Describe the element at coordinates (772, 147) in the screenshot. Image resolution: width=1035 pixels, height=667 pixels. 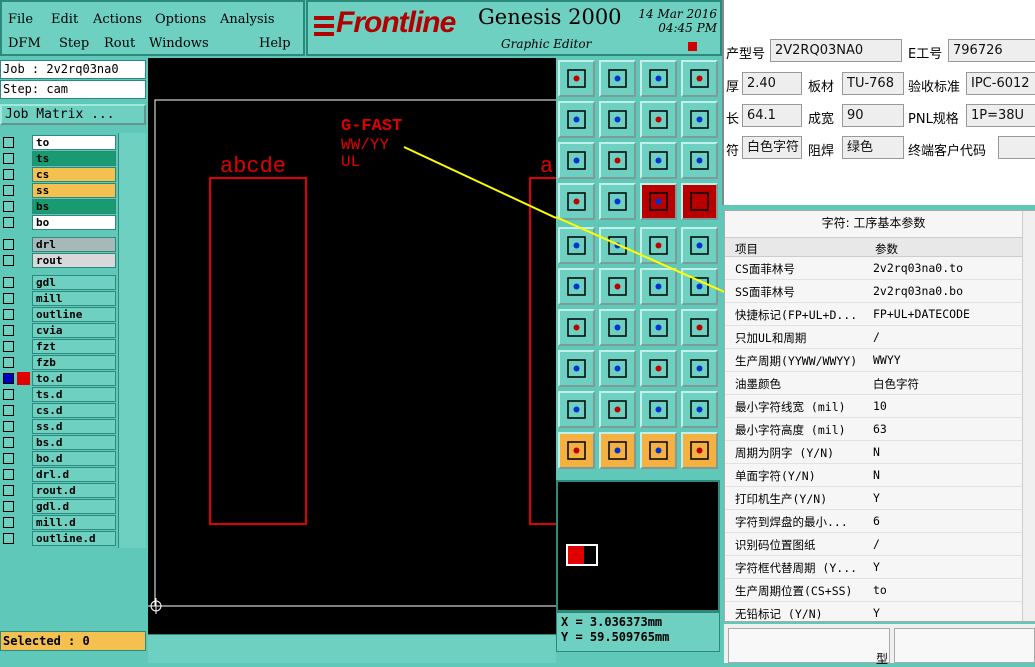
I see `field-char: 白色字符` at that location.